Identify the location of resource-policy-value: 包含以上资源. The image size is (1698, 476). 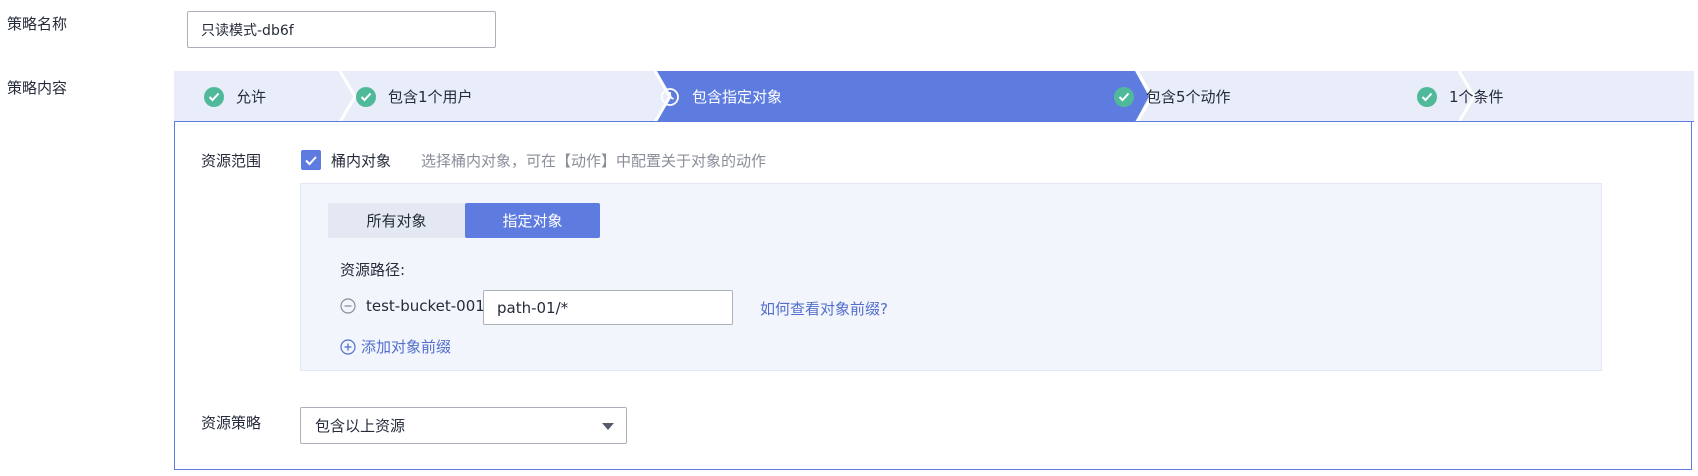
(360, 426).